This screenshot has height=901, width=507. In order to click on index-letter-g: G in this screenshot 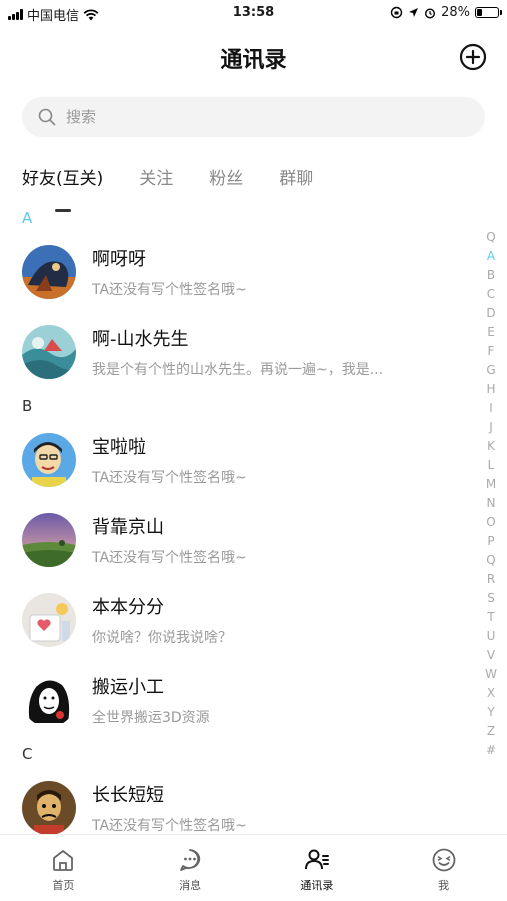, I will do `click(490, 370)`.